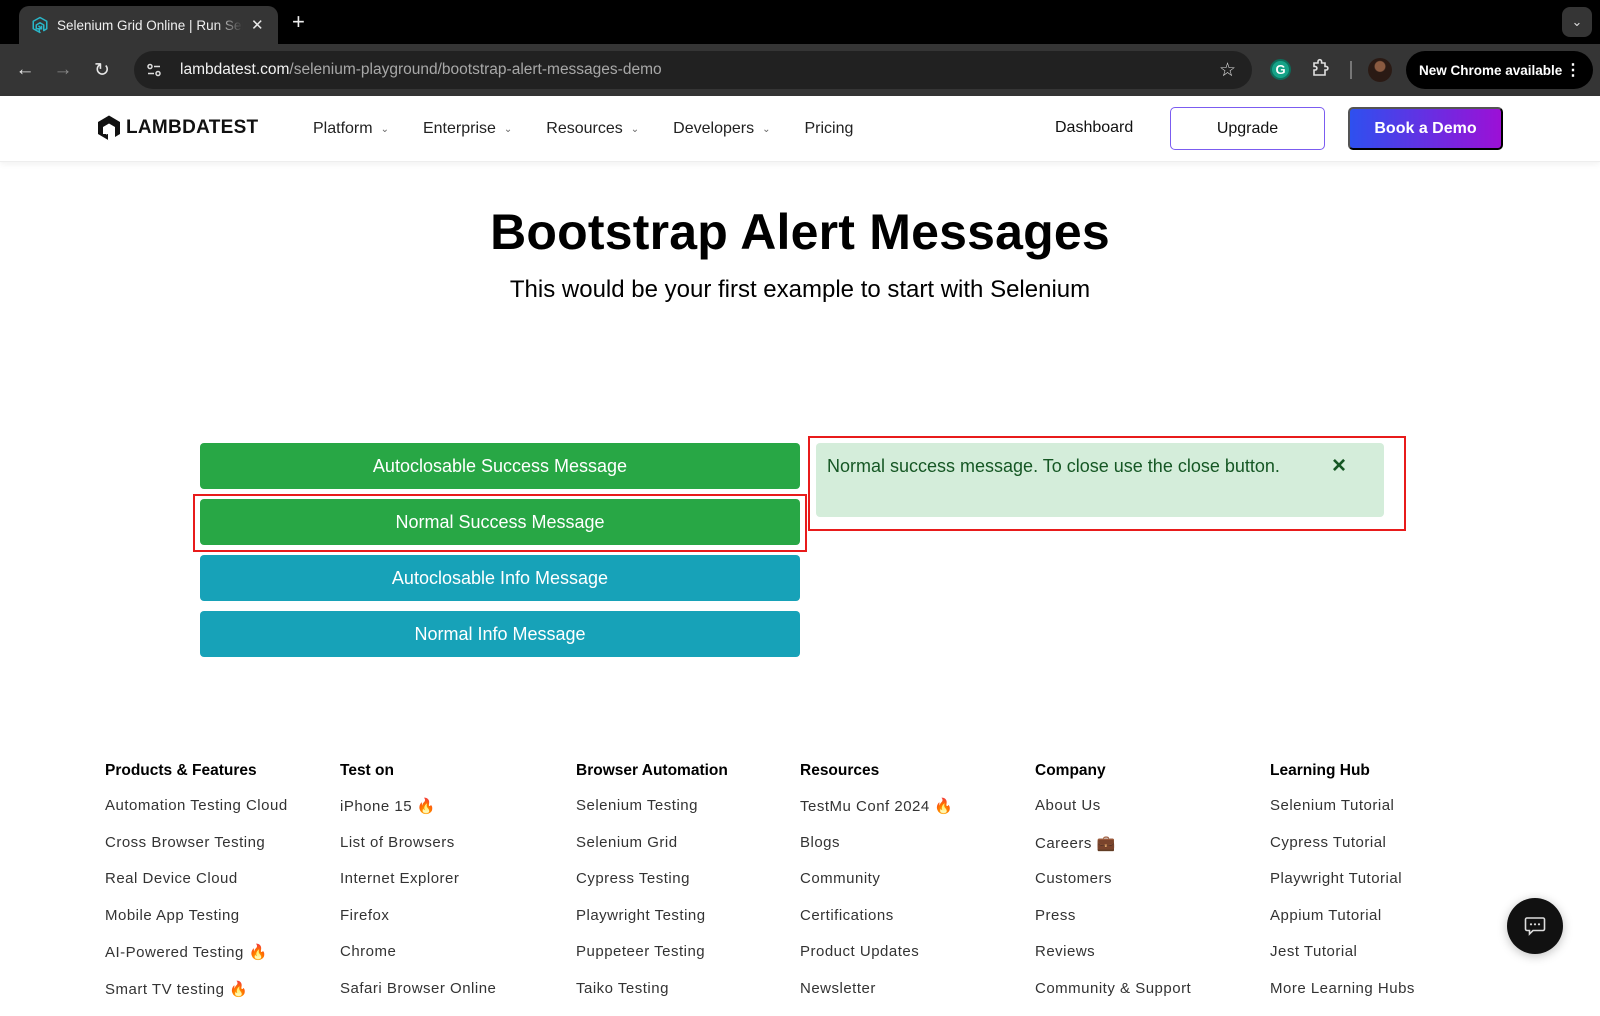 The width and height of the screenshot is (1600, 1016). What do you see at coordinates (40, 25) in the screenshot?
I see `lambdatest-favicon-icon` at bounding box center [40, 25].